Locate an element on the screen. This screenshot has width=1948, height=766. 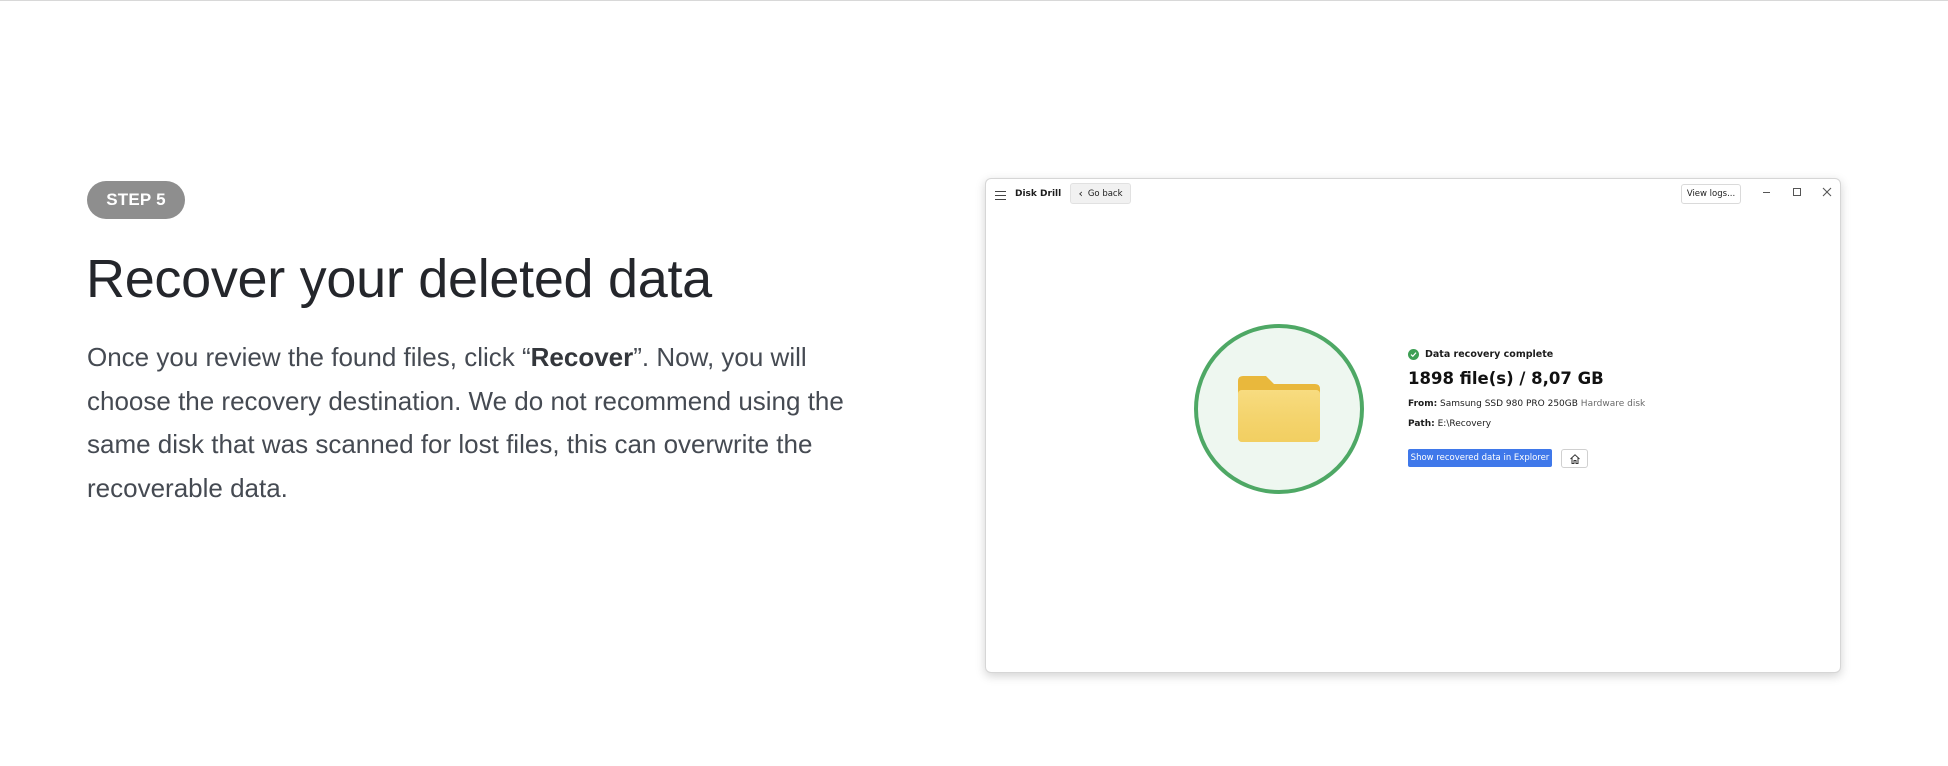
recovery-status: Data recovery complete is located at coordinates (1480, 354).